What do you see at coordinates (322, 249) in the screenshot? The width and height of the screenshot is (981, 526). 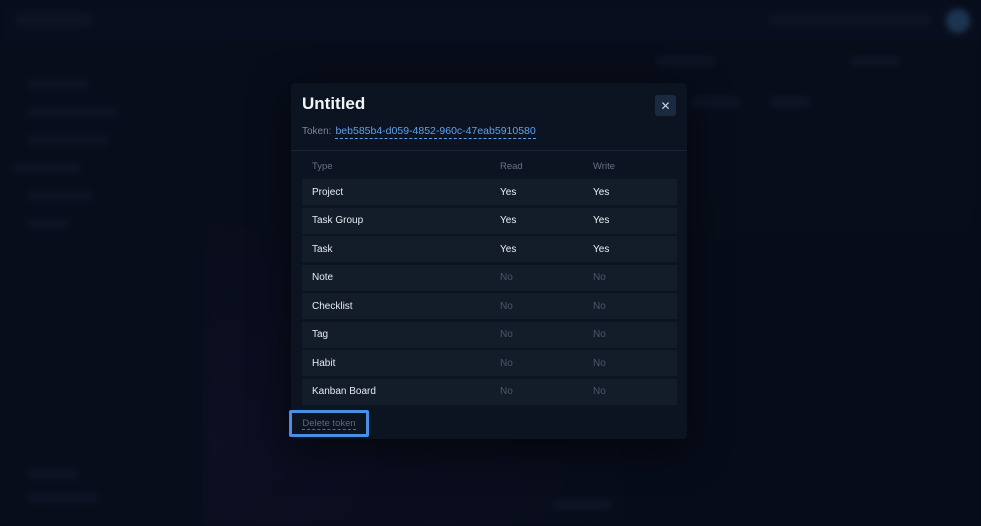 I see `row-type: Task` at bounding box center [322, 249].